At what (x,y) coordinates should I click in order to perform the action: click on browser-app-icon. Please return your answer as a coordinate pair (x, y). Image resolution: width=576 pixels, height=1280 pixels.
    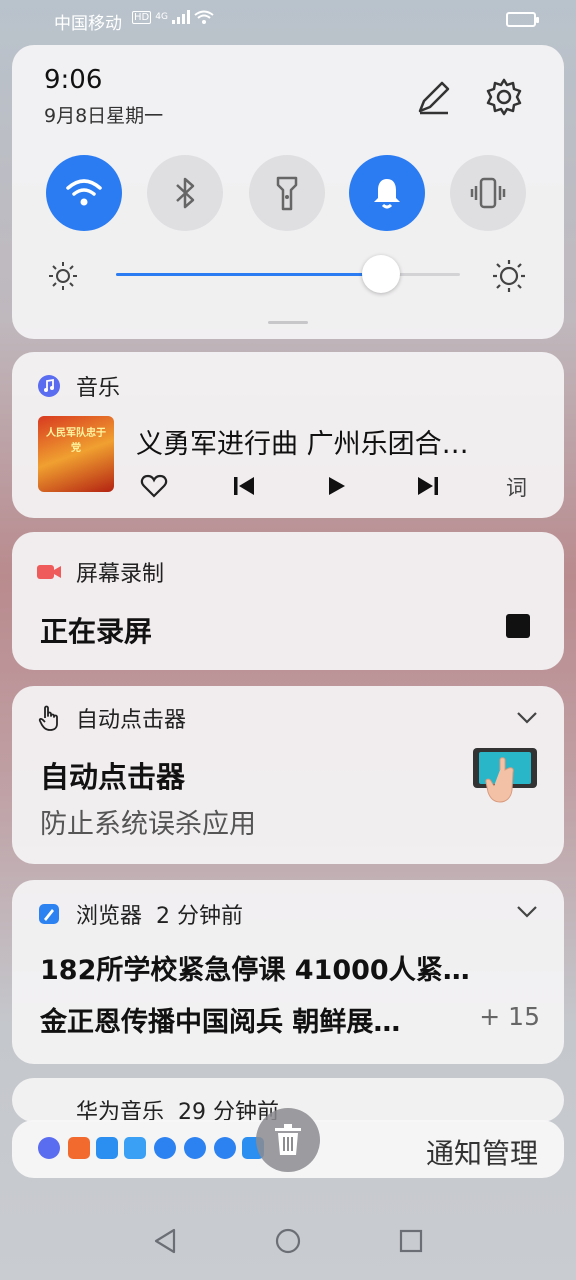
    Looking at the image, I should click on (49, 914).